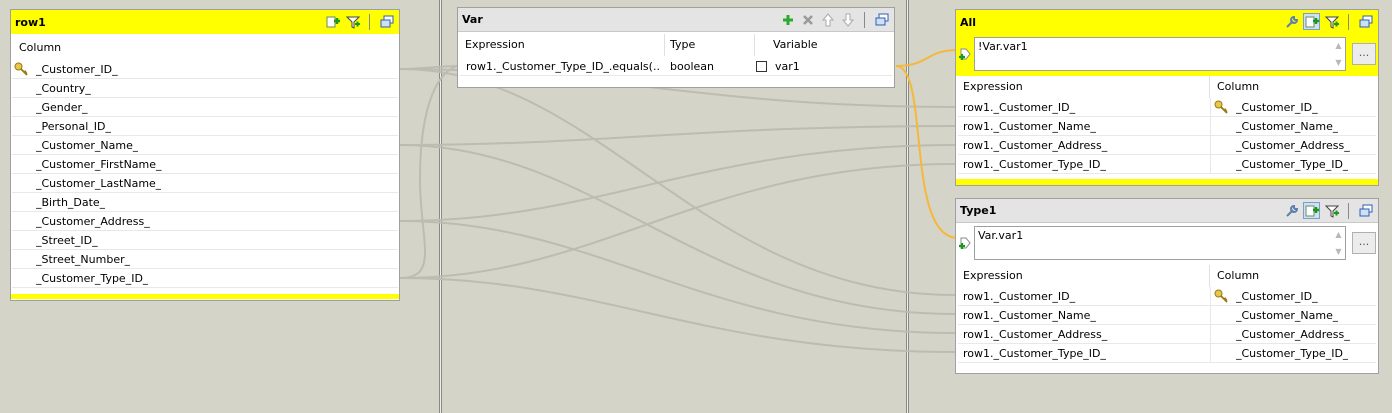  Describe the element at coordinates (205, 221) in the screenshot. I see `input-column-row: _Customer_Address_` at that location.